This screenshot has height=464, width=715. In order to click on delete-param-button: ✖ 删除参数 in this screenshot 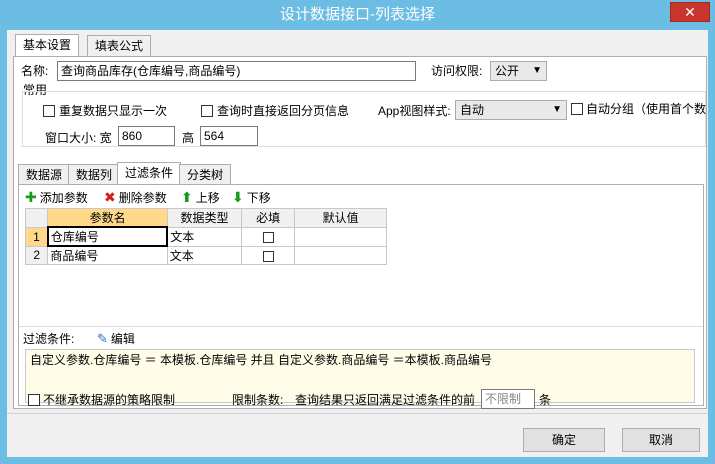, I will do `click(135, 197)`.